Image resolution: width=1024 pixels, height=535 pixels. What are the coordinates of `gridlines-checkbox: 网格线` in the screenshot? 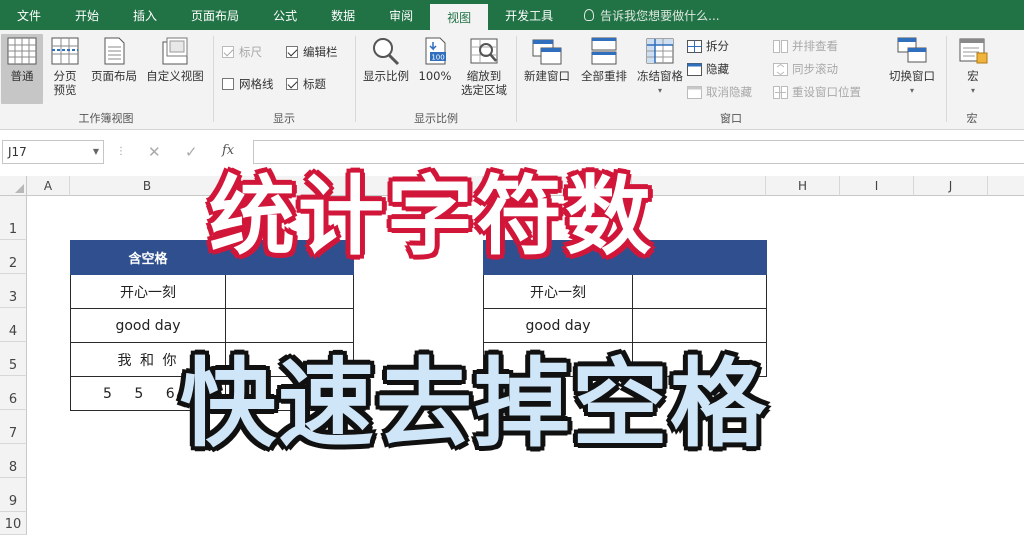 It's located at (248, 84).